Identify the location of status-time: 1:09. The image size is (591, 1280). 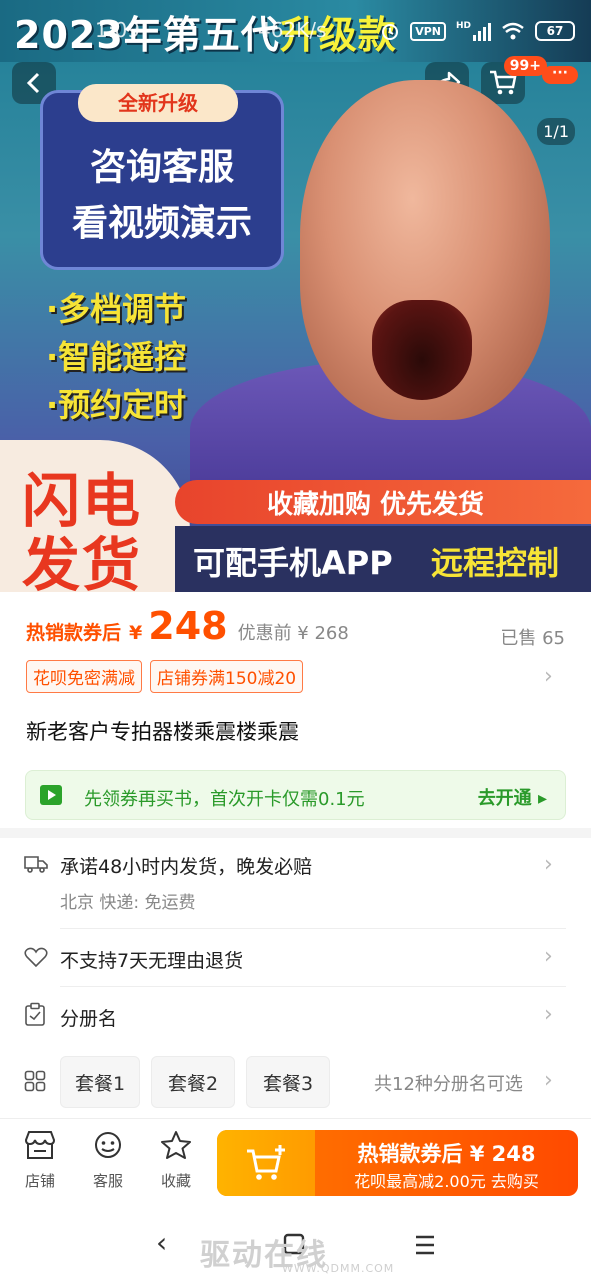
(117, 30).